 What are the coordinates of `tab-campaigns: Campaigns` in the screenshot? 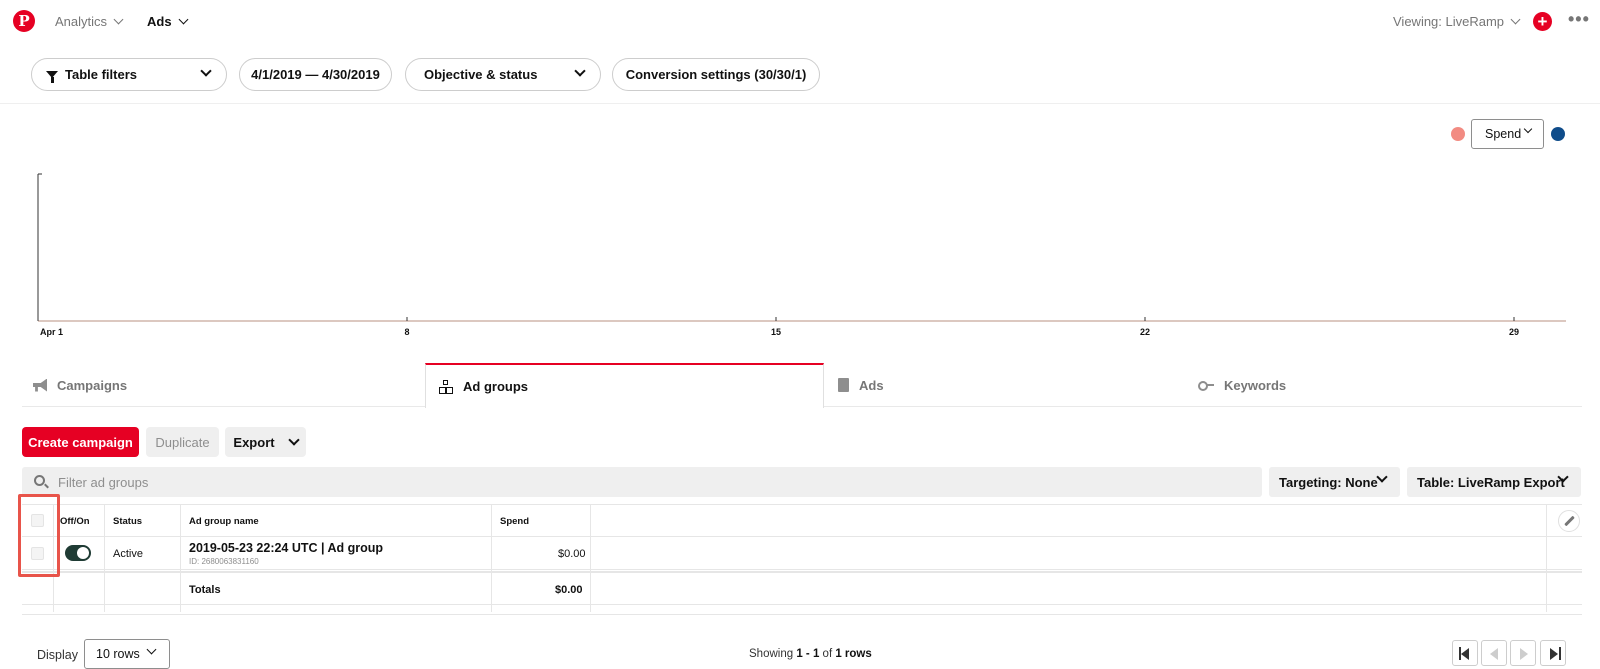 It's located at (80, 385).